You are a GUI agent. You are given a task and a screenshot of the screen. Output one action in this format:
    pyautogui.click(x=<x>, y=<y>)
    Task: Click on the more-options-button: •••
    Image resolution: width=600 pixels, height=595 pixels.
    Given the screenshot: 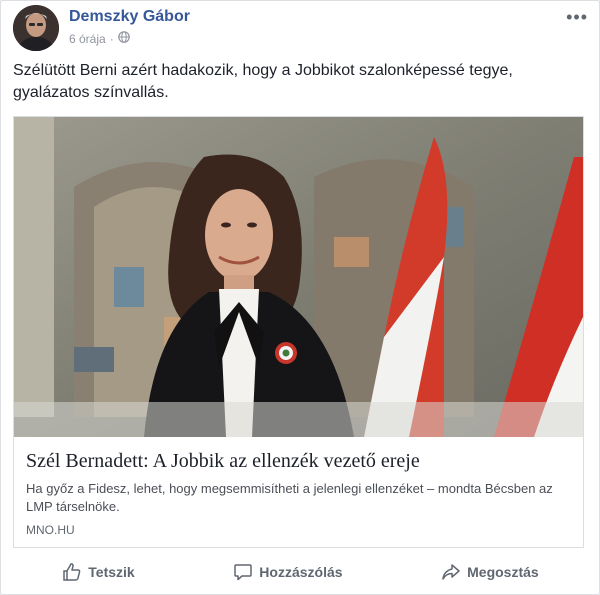 What is the action you would take?
    pyautogui.click(x=577, y=17)
    